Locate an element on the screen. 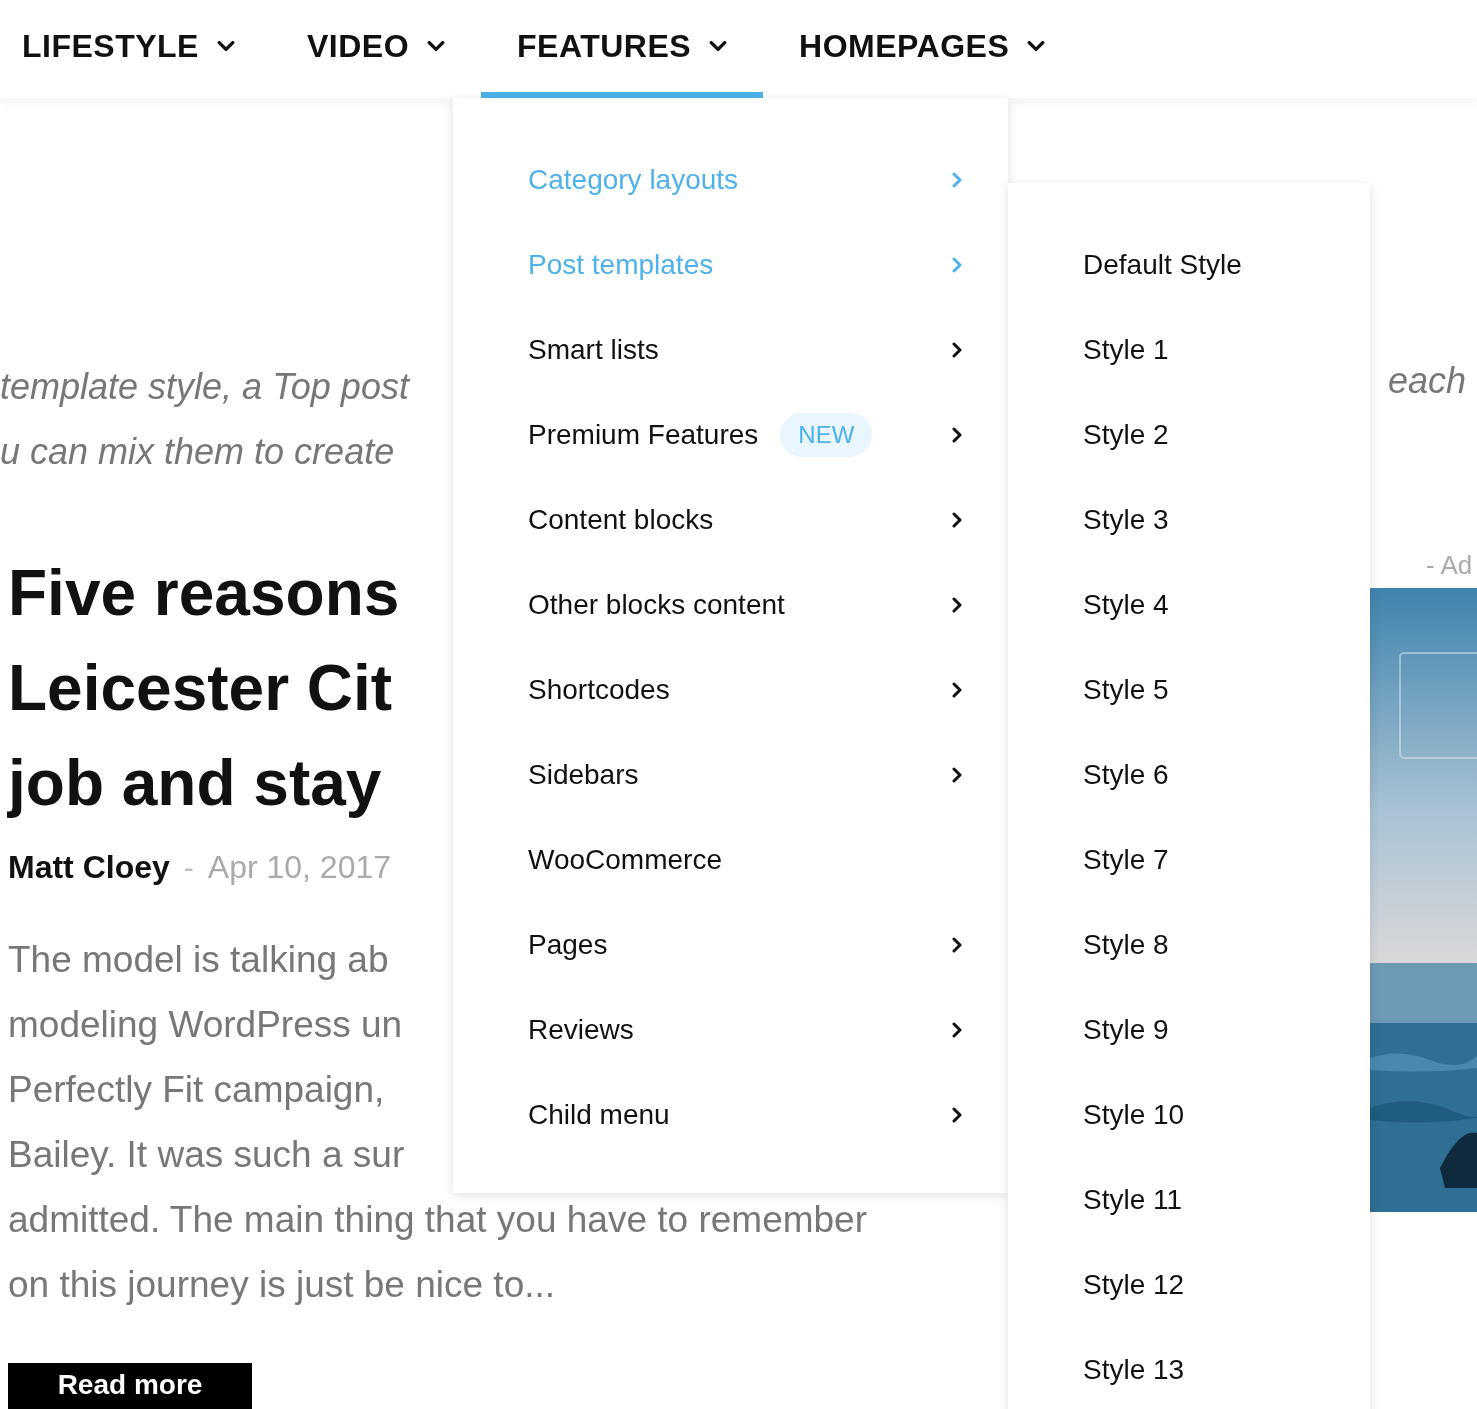 The height and width of the screenshot is (1409, 1477). author-name: Matt Cloey is located at coordinates (89, 867).